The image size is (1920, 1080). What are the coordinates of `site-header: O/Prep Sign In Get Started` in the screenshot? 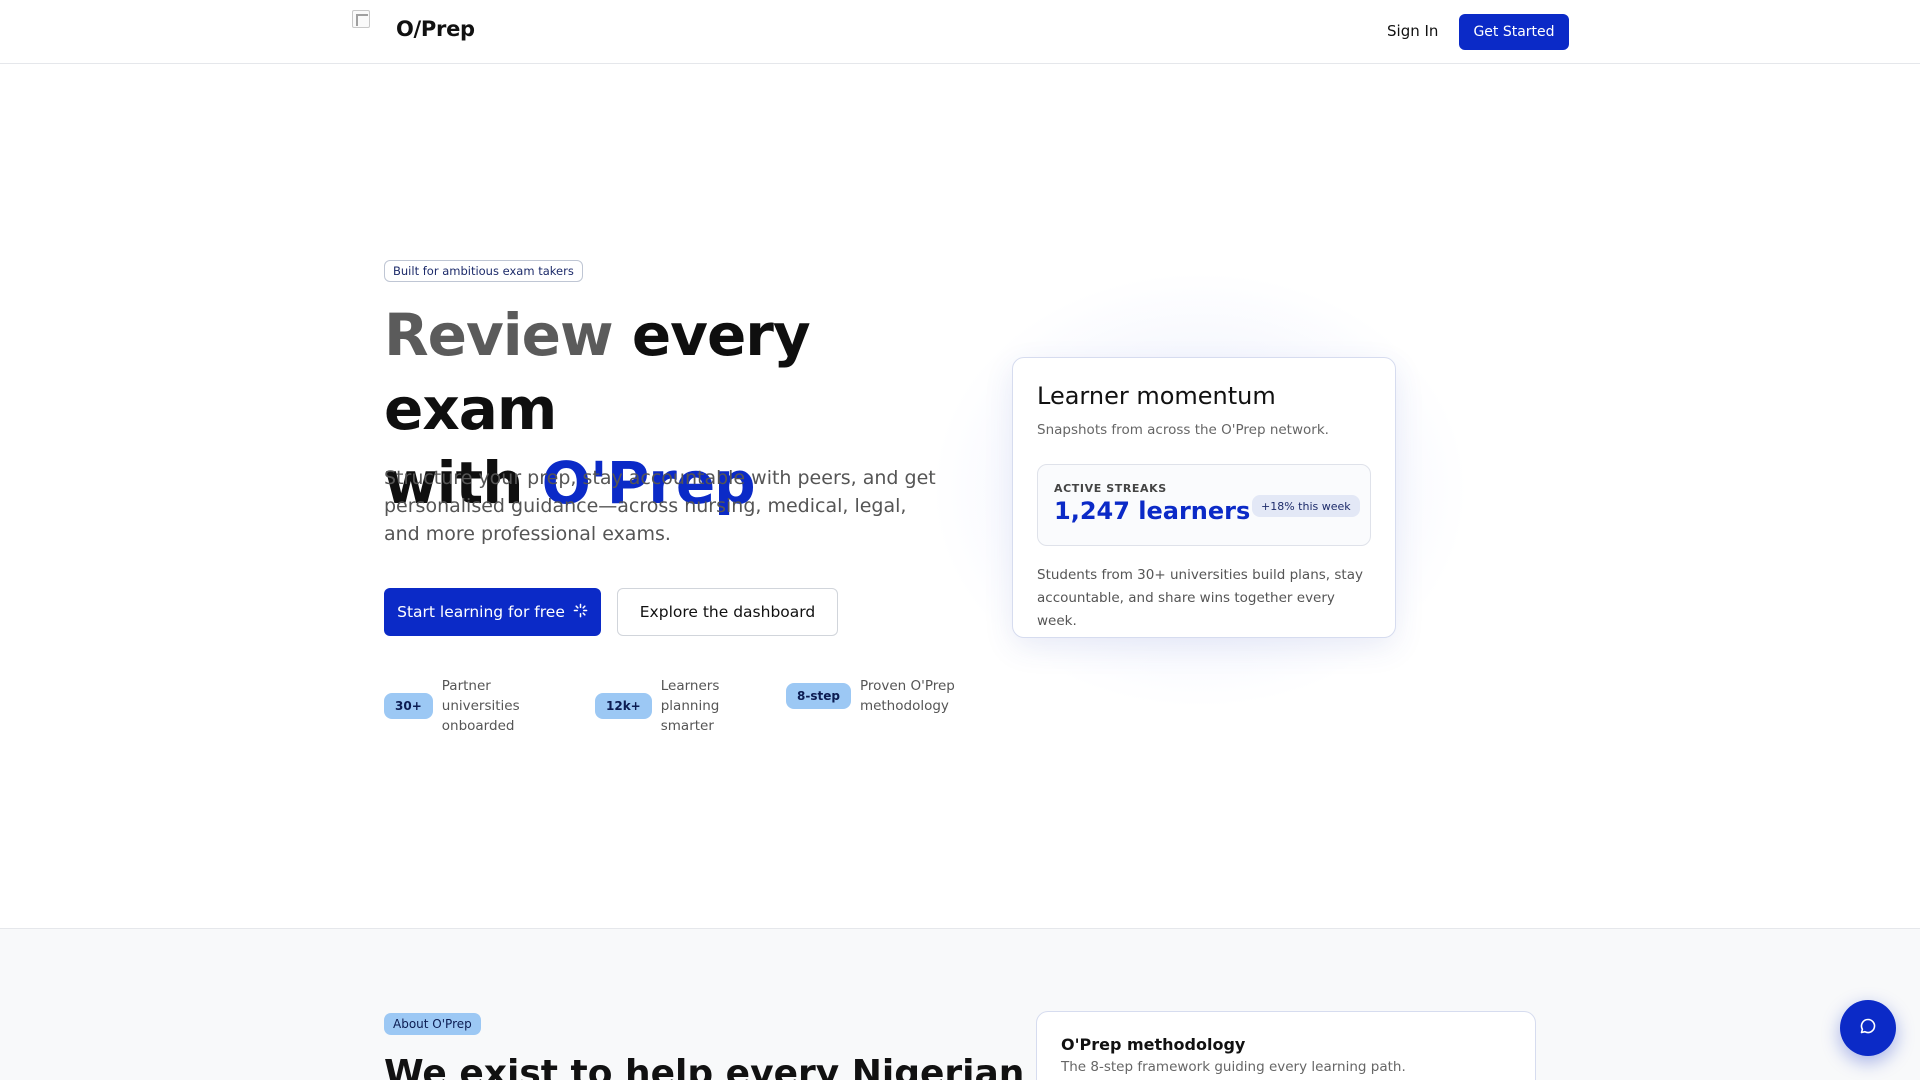 It's located at (960, 32).